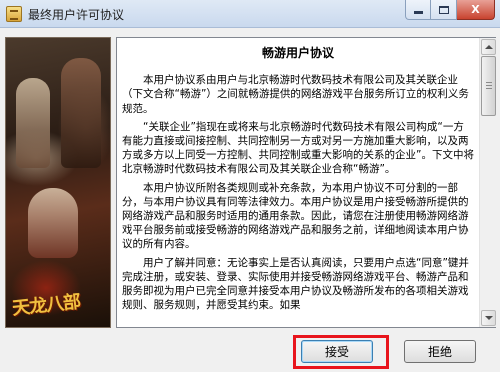 This screenshot has height=372, width=500. I want to click on scroll-thumb, so click(488, 86).